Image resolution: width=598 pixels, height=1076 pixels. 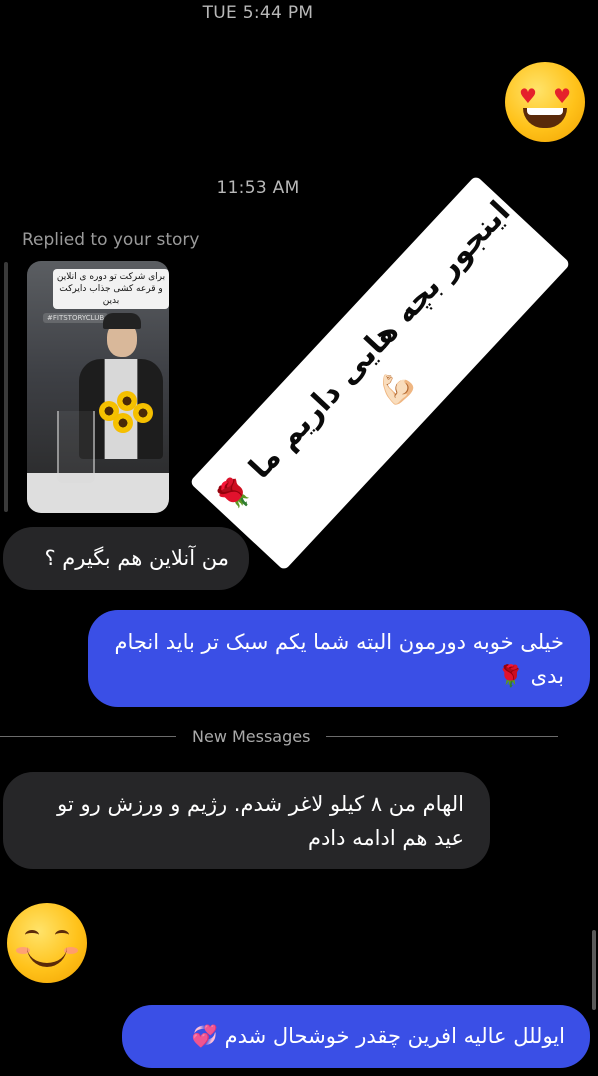 I want to click on smiling-face-emoji-icon, so click(x=47, y=943).